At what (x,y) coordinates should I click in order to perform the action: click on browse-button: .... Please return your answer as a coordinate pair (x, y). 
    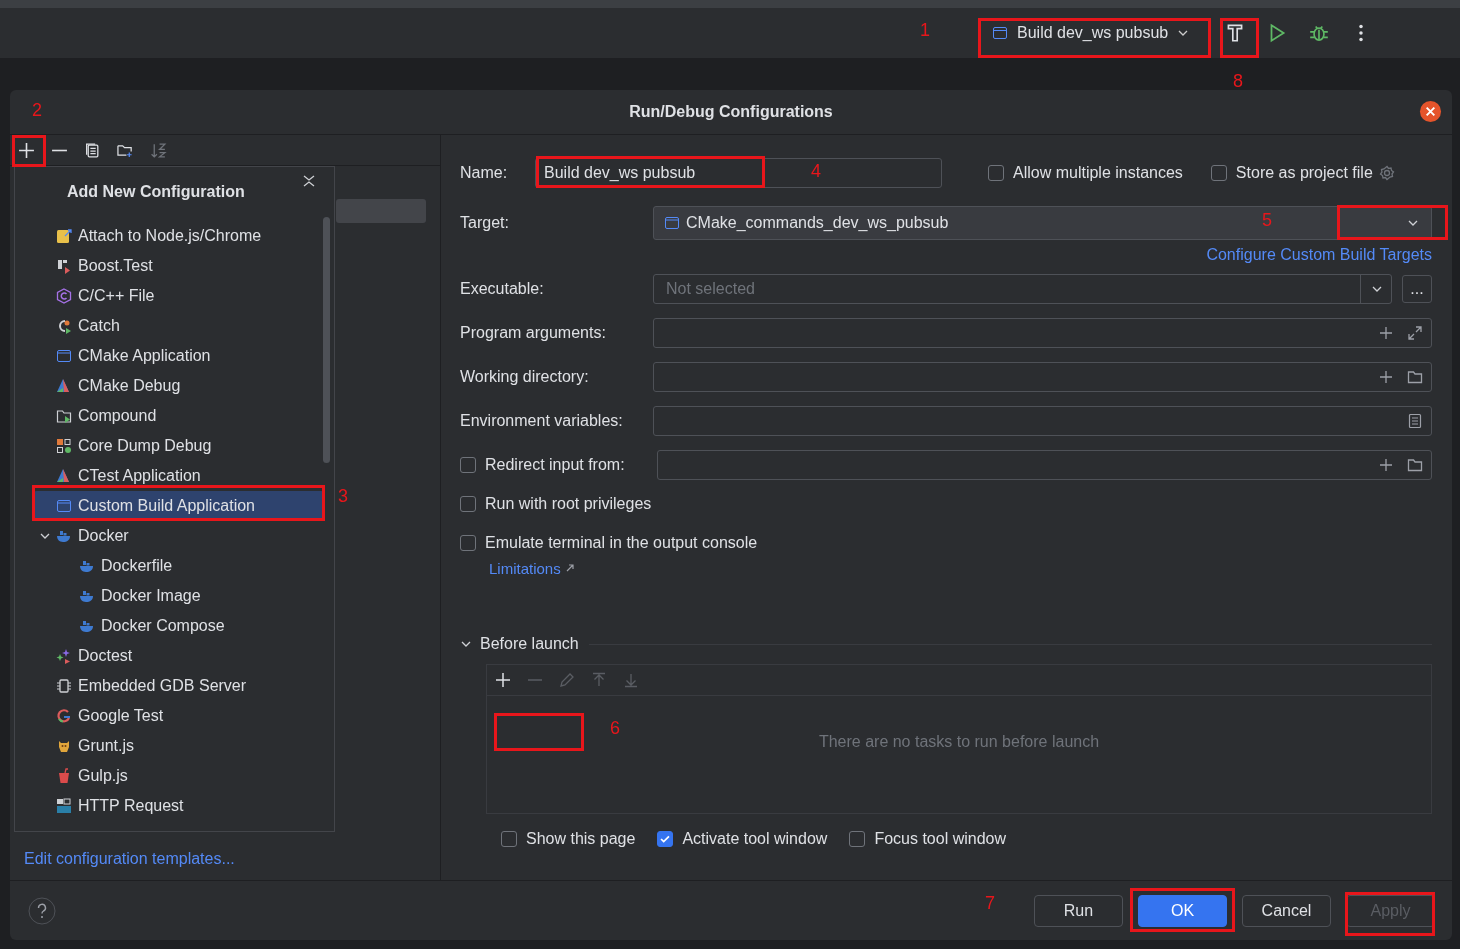
    Looking at the image, I should click on (1417, 289).